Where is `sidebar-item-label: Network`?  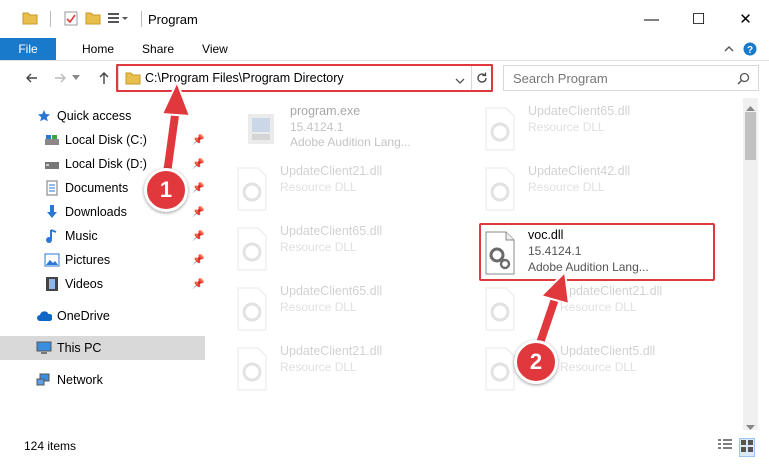 sidebar-item-label: Network is located at coordinates (80, 380).